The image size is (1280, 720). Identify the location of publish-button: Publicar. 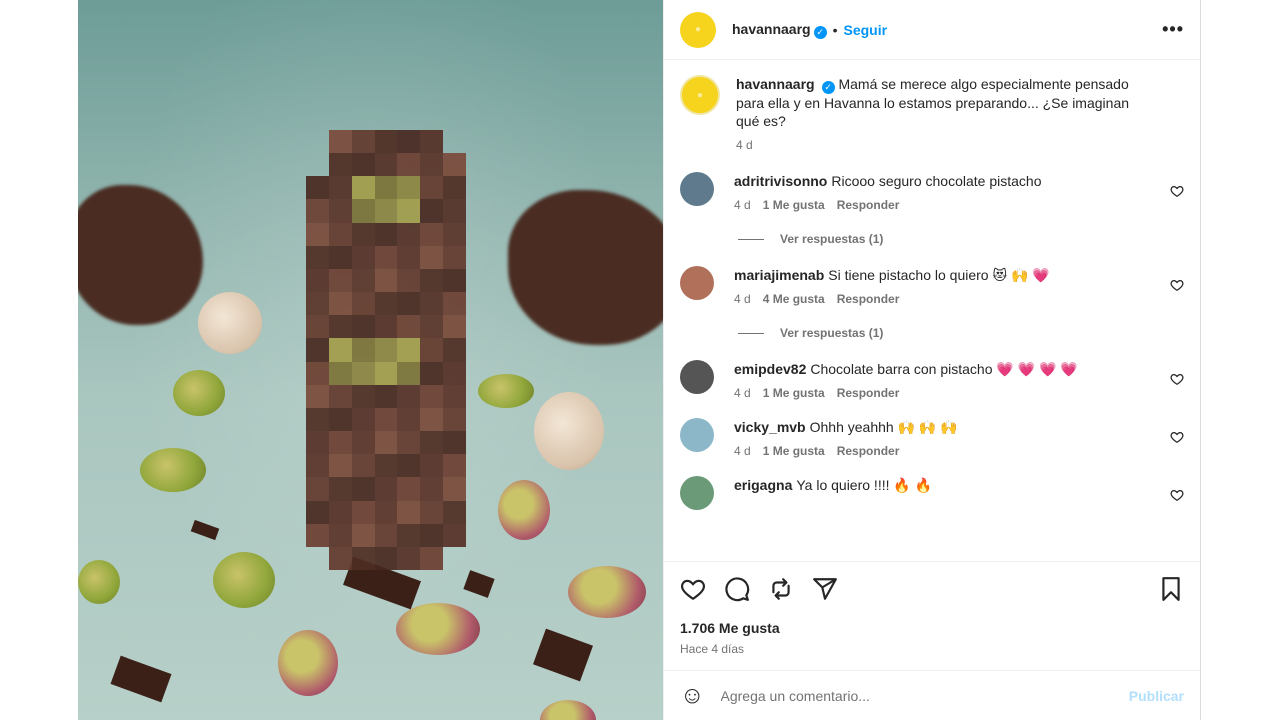
(1156, 696).